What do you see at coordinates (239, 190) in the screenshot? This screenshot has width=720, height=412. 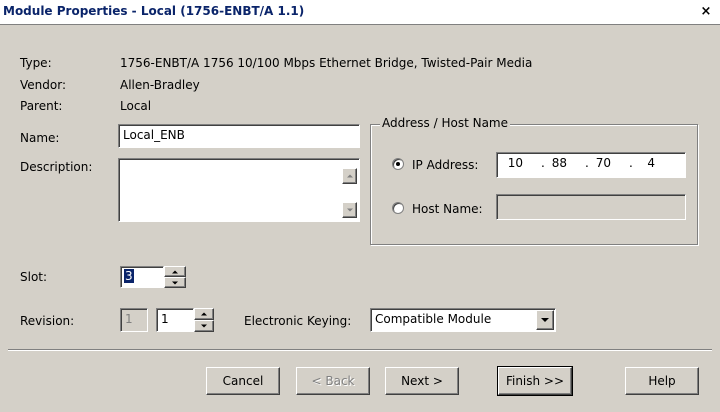 I see `description-field` at bounding box center [239, 190].